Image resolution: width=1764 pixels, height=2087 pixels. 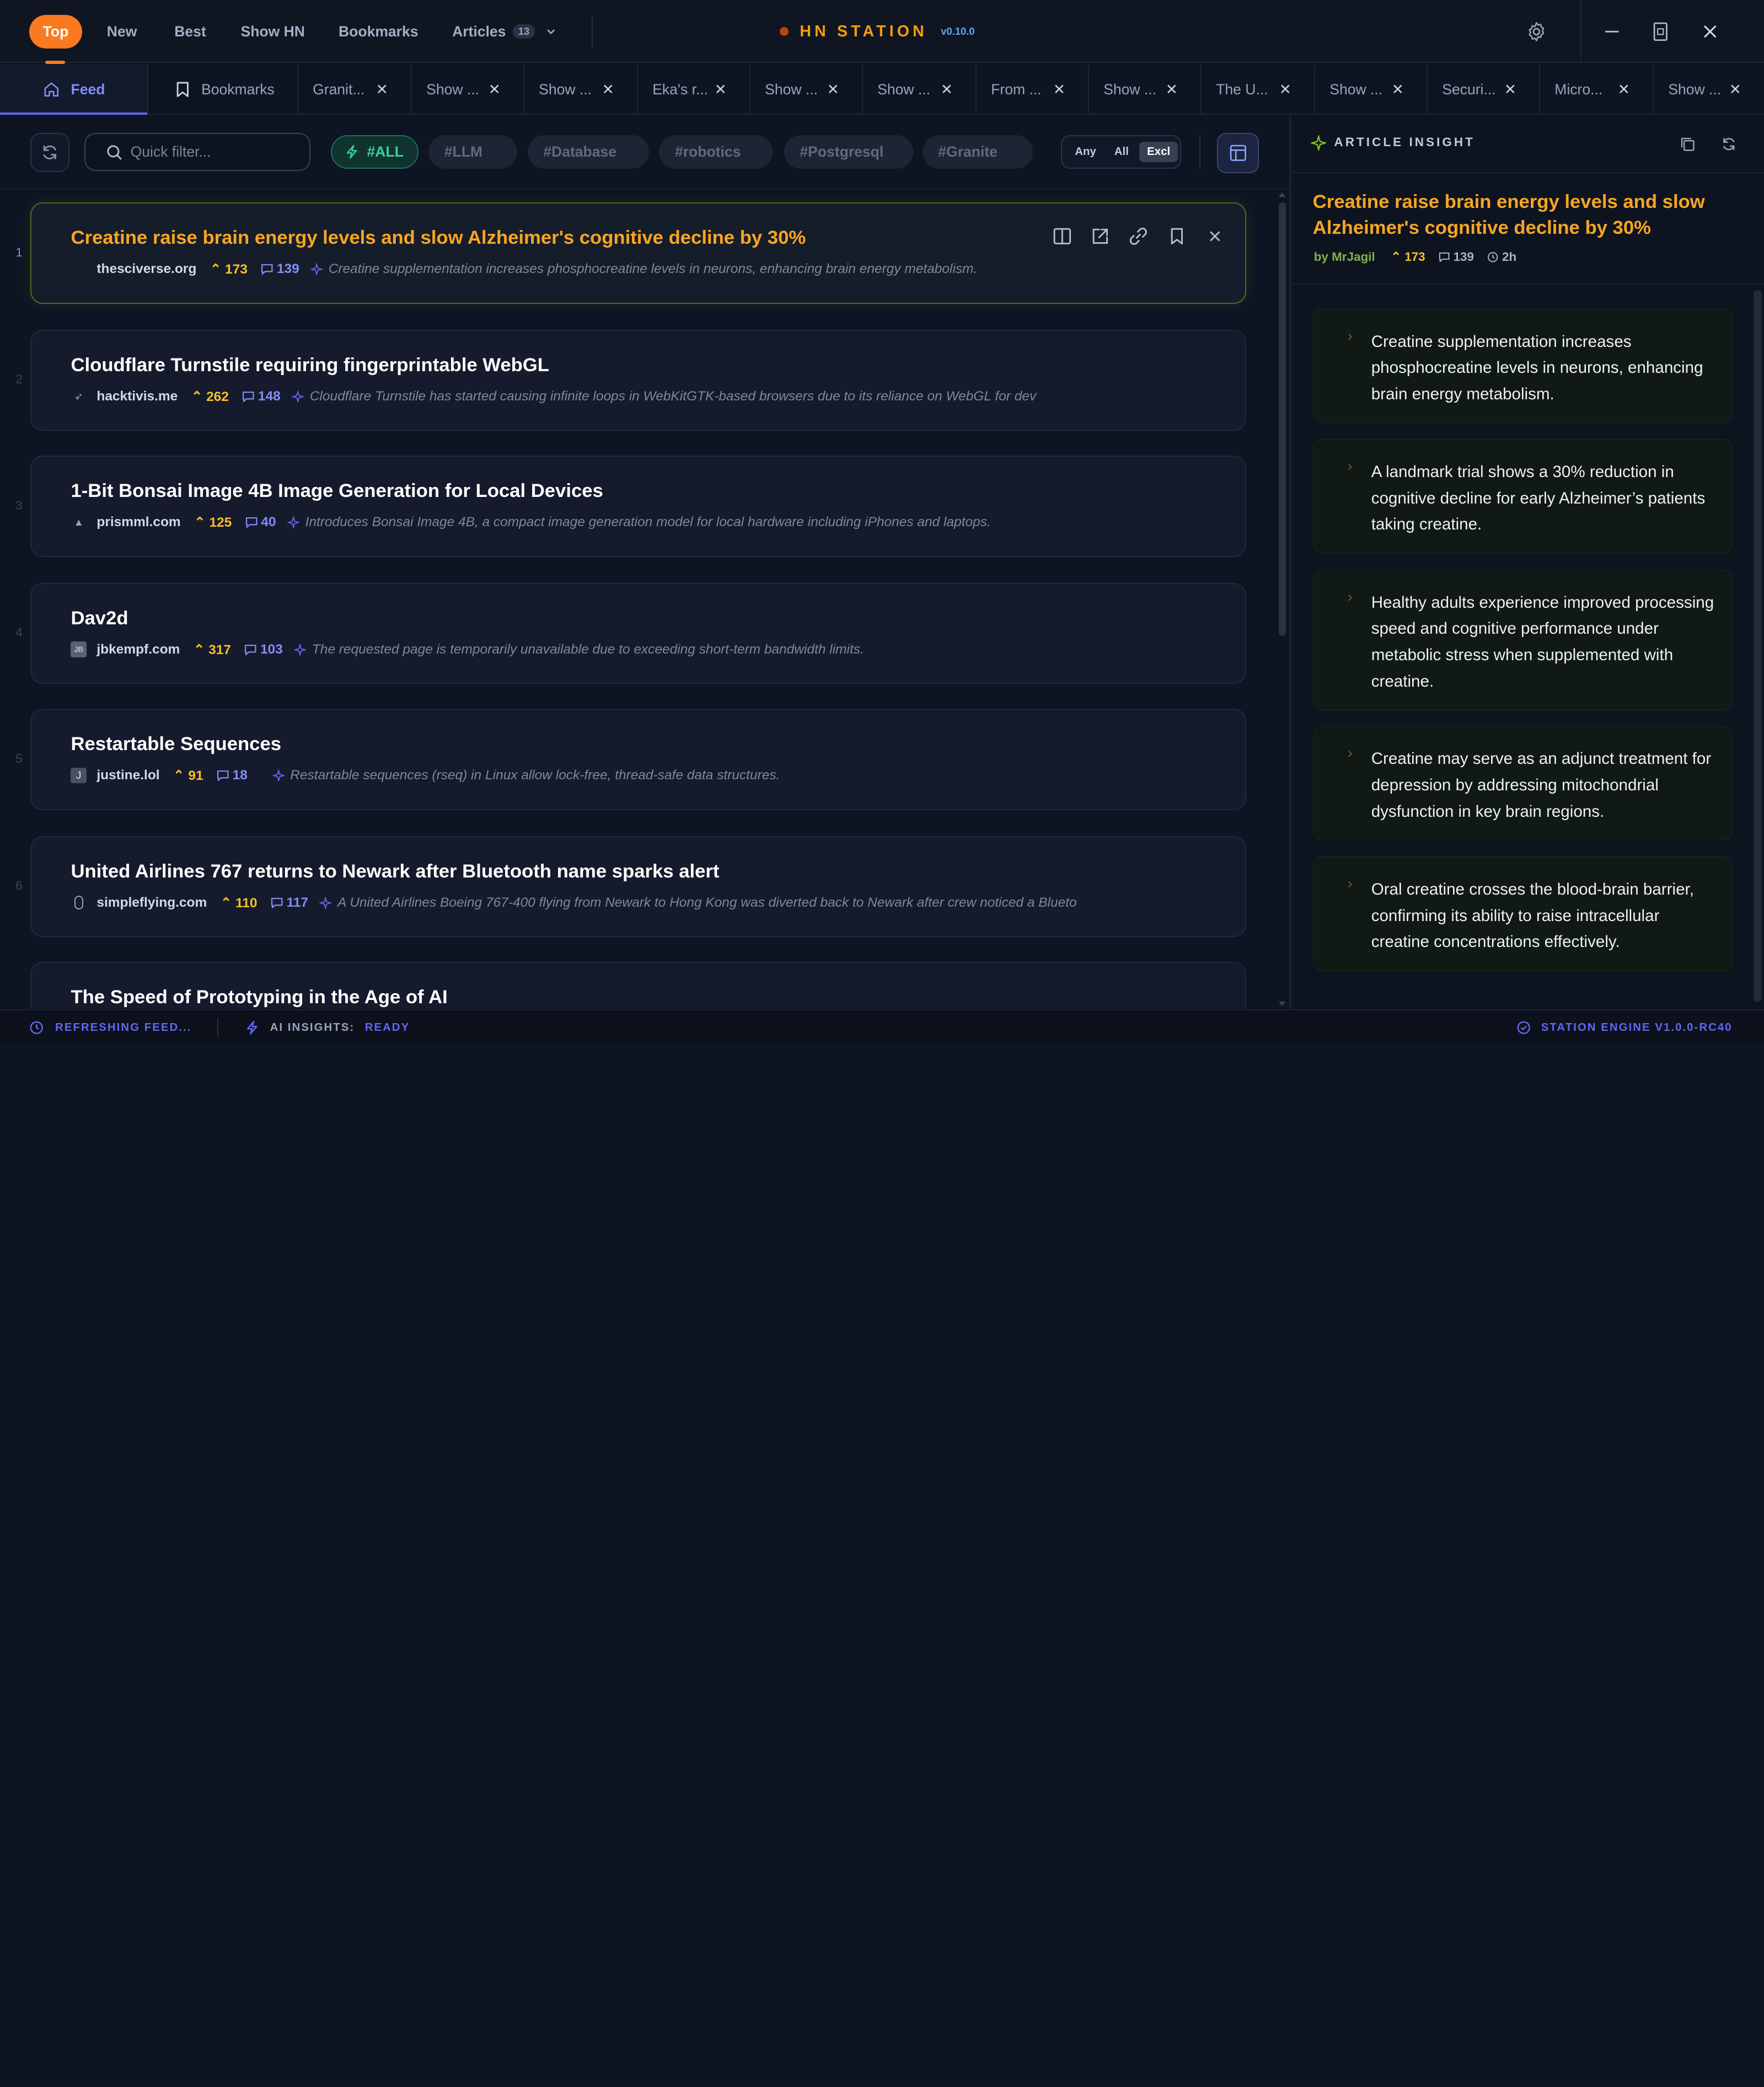 What do you see at coordinates (1215, 236) in the screenshot?
I see `close-icon` at bounding box center [1215, 236].